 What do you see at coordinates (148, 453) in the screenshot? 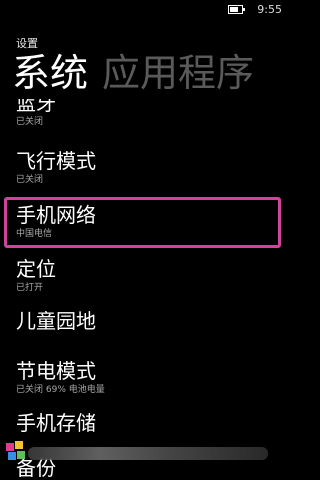
I see `watermark-text` at bounding box center [148, 453].